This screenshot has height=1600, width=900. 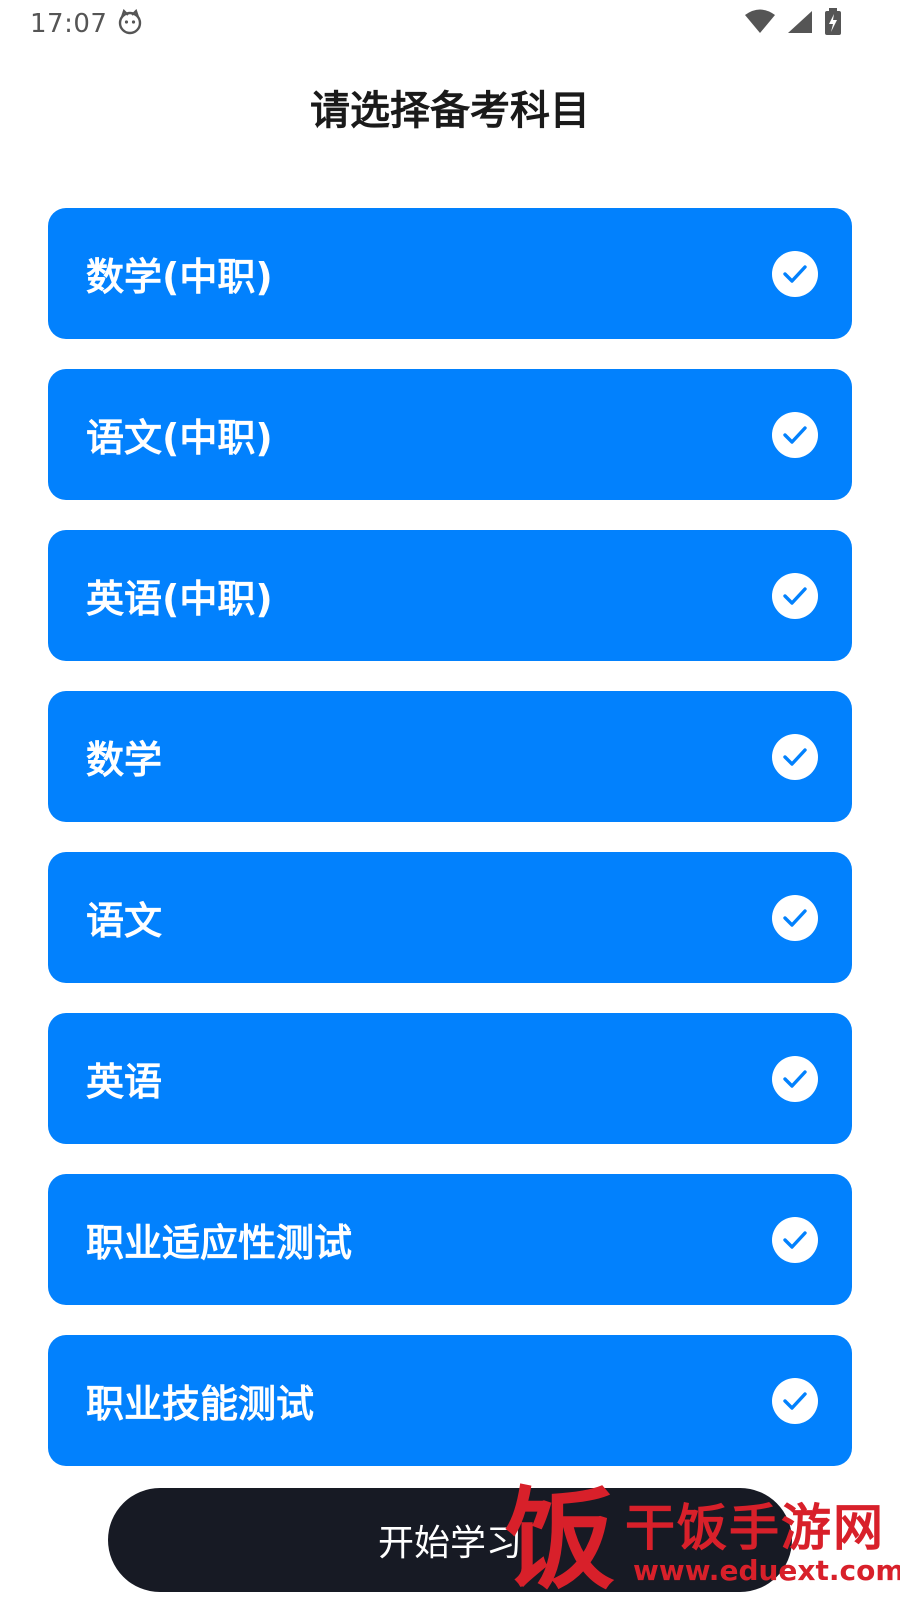 I want to click on cat-icon, so click(x=130, y=23).